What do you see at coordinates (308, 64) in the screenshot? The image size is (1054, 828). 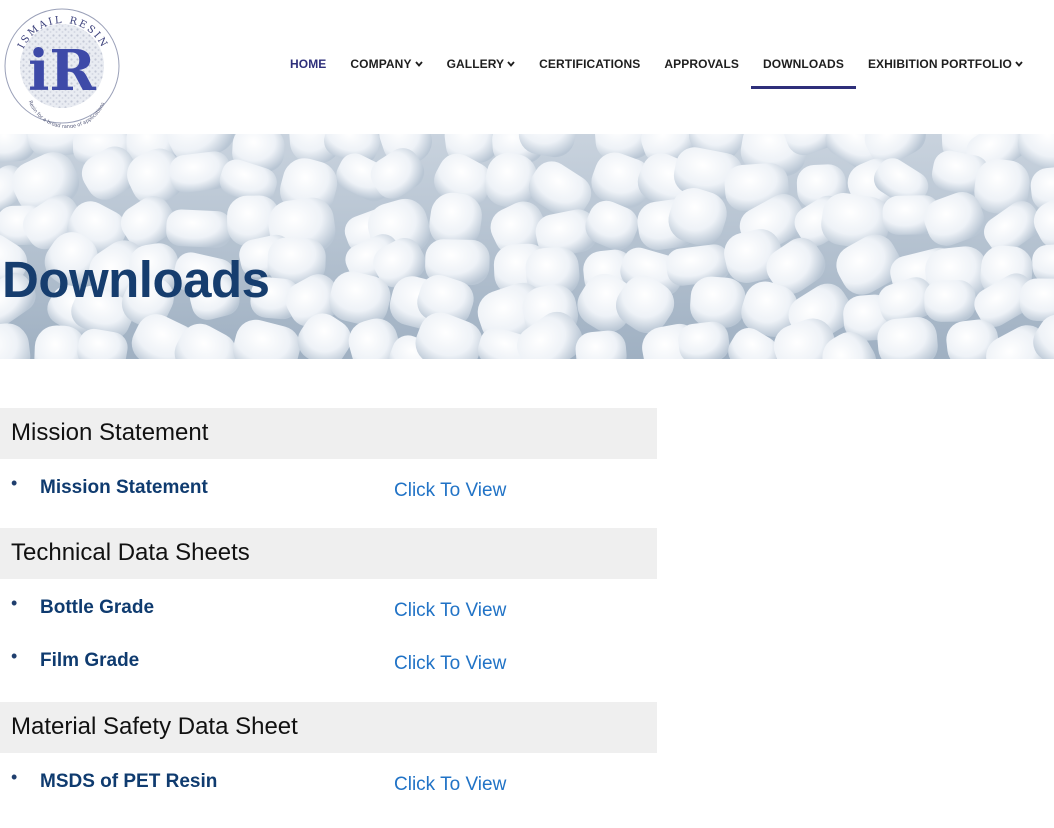 I see `nav-home-label: HOME` at bounding box center [308, 64].